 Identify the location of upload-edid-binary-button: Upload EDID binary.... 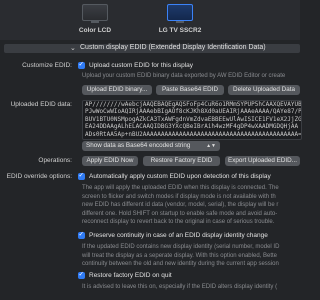
(117, 90).